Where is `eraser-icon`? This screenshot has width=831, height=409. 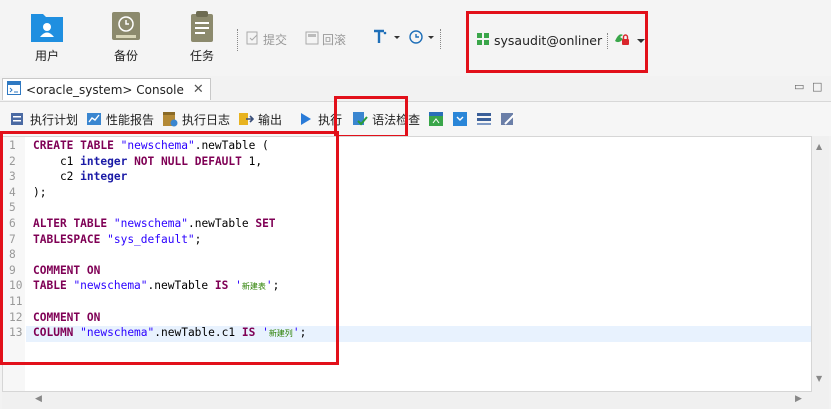
eraser-icon is located at coordinates (508, 119).